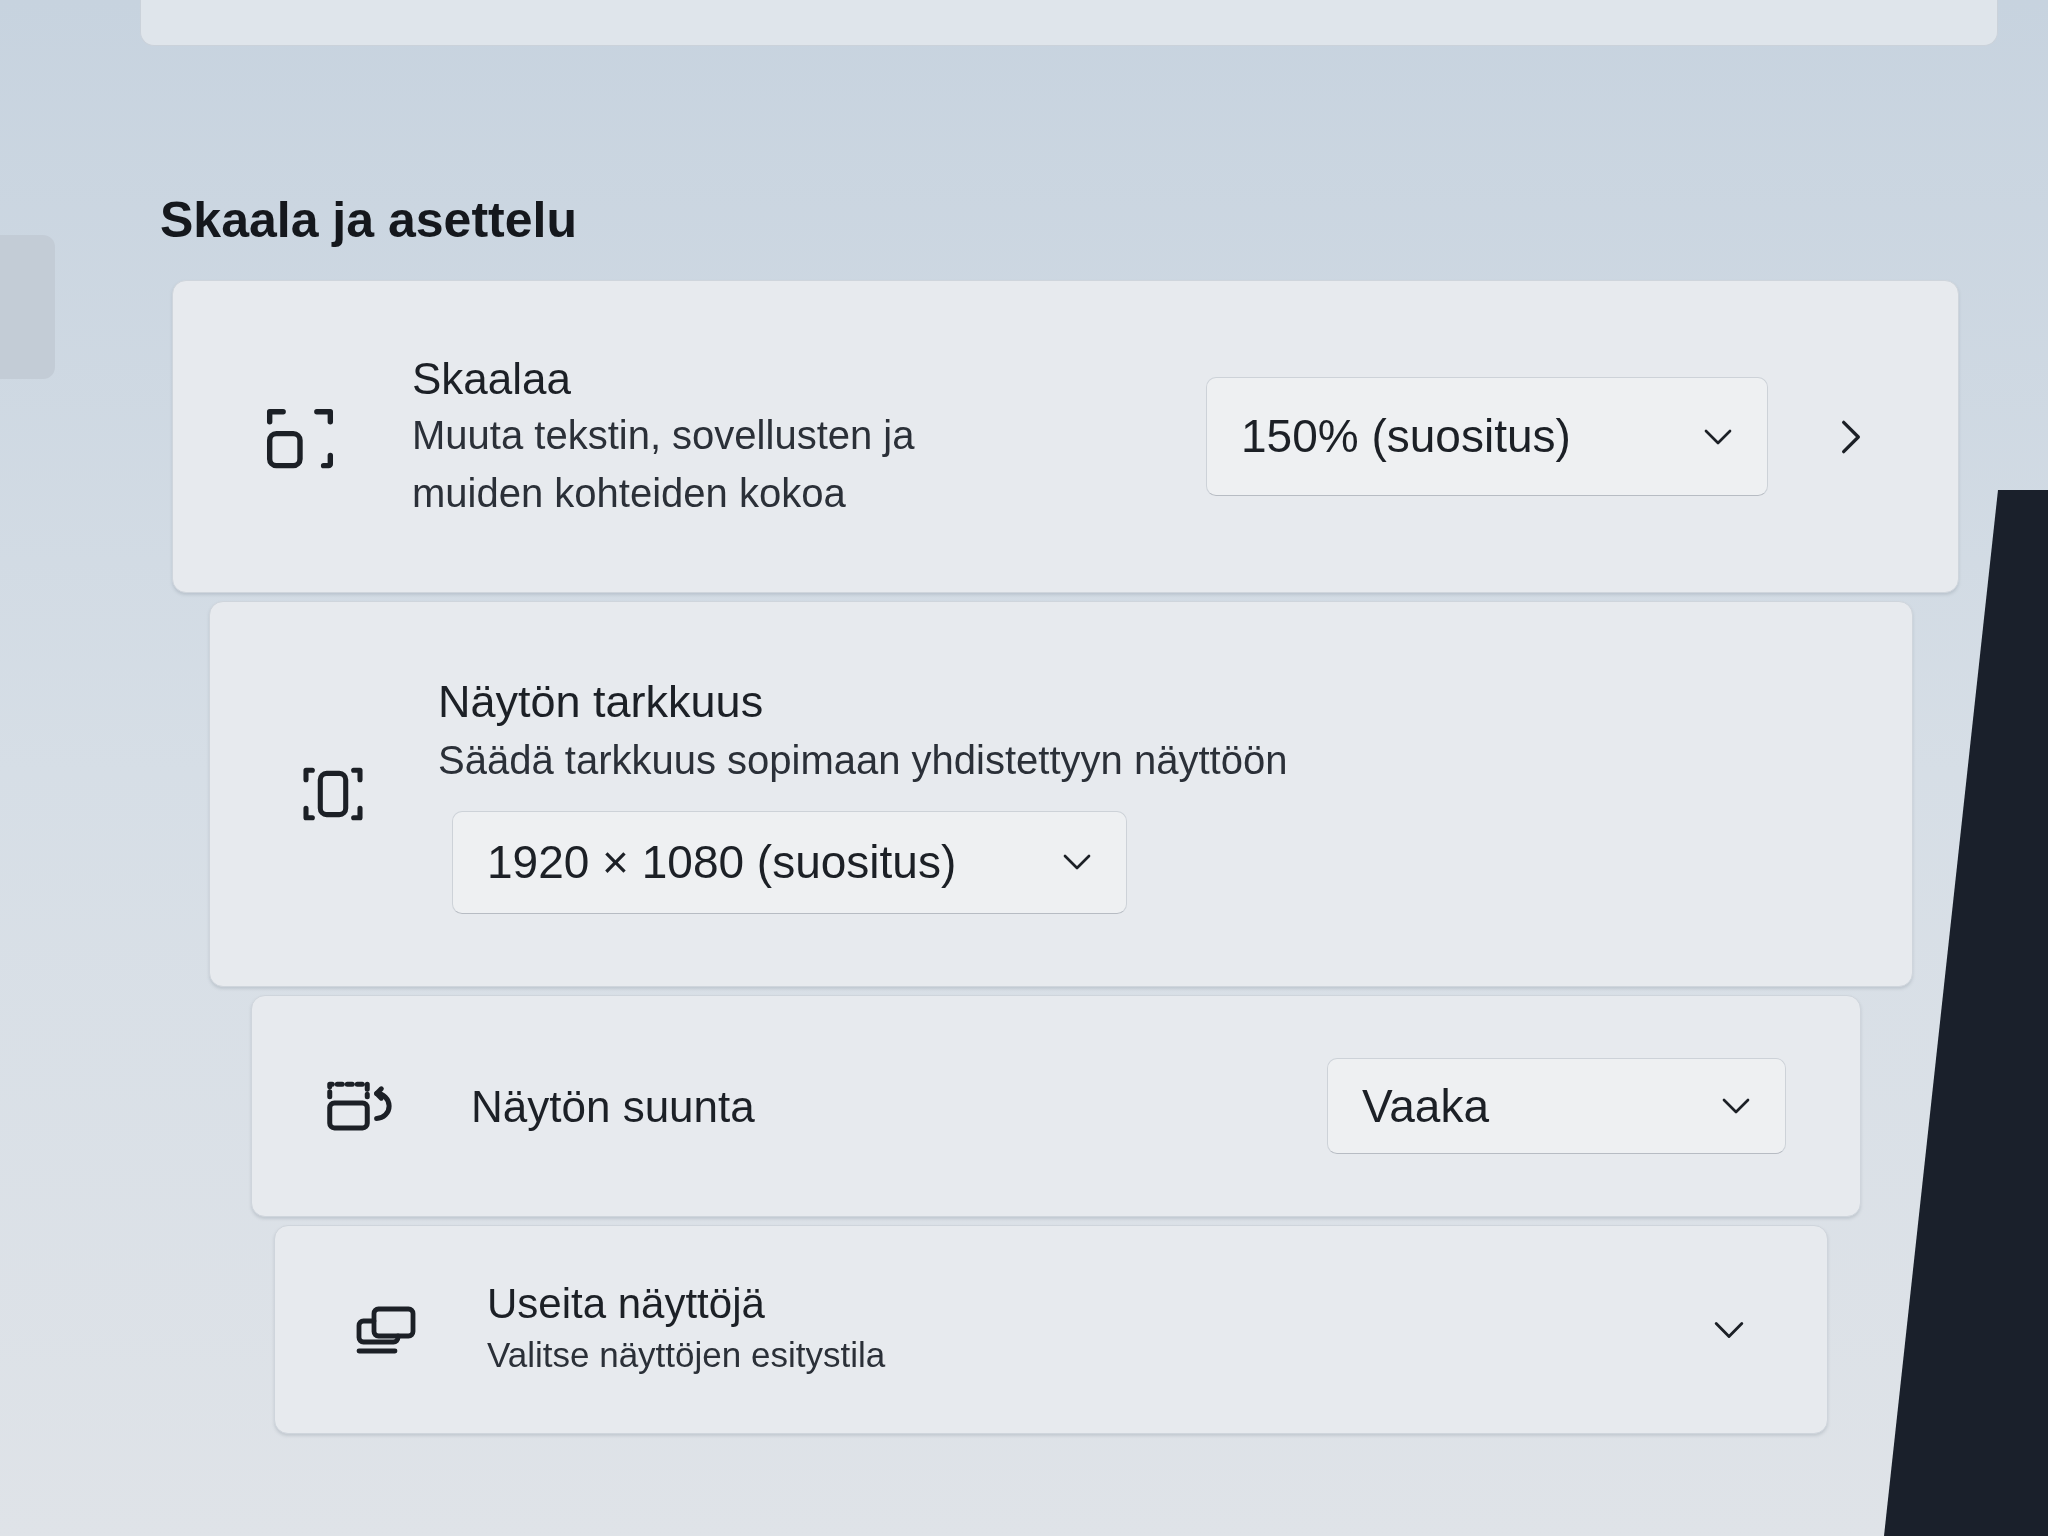  I want to click on setting-title: Näytön suunta, so click(613, 1106).